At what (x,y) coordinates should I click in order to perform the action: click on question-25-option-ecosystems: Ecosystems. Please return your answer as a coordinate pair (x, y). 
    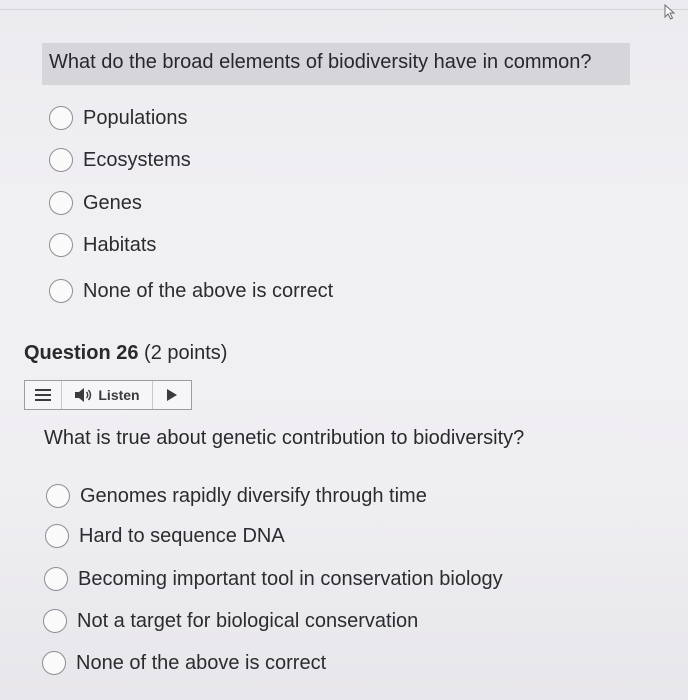
    Looking at the image, I should click on (120, 160).